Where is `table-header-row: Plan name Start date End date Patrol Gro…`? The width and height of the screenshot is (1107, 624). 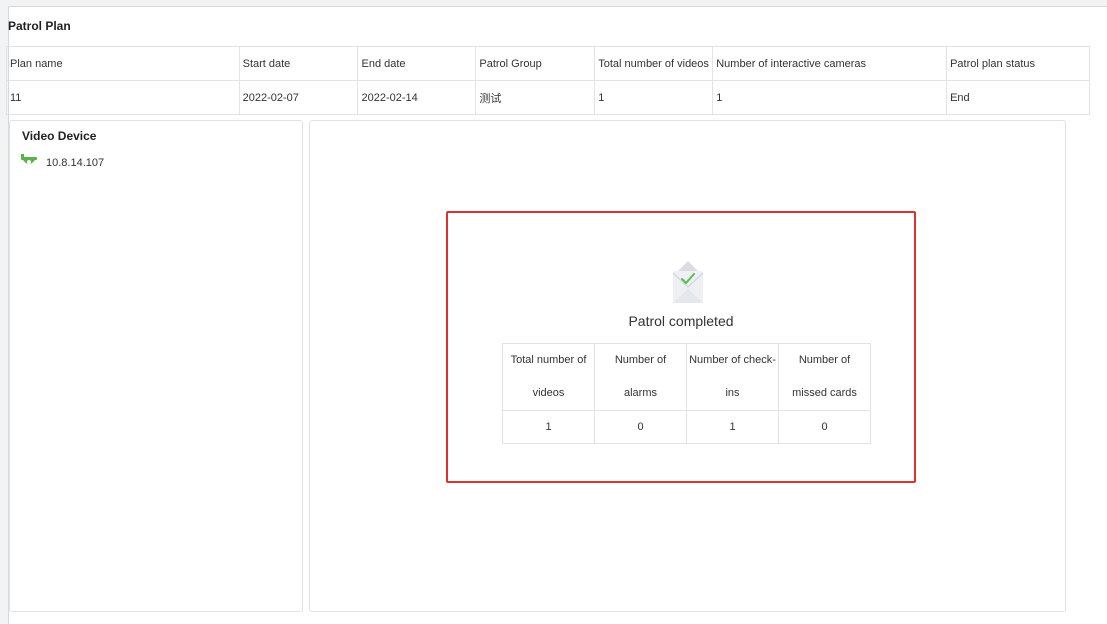 table-header-row: Plan name Start date End date Patrol Gro… is located at coordinates (548, 63).